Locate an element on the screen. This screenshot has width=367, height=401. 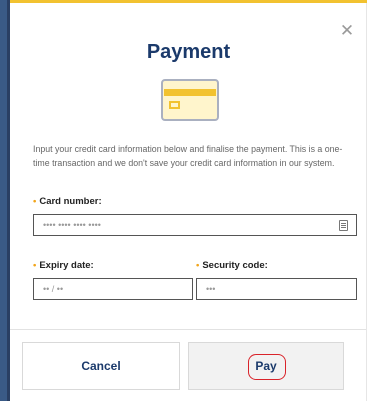
modal-title: Payment is located at coordinates (188, 52).